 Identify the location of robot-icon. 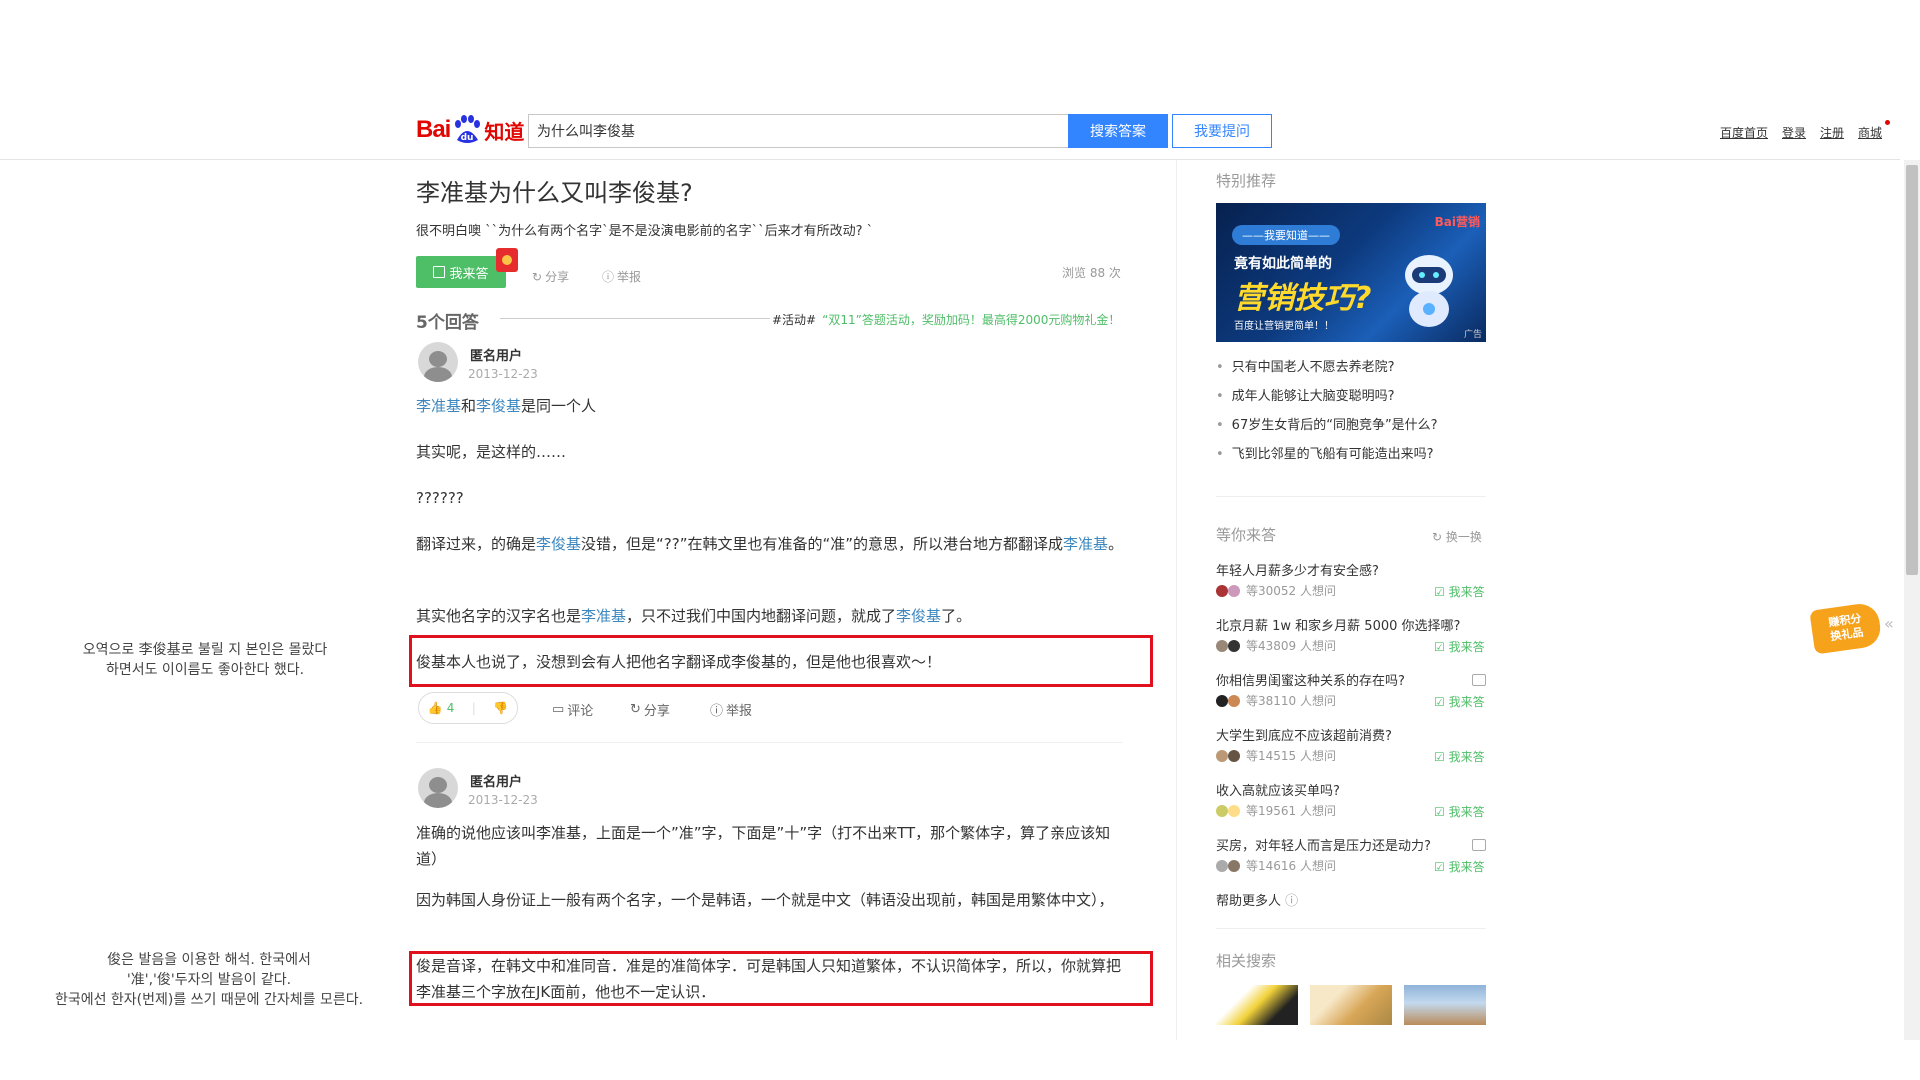
(1429, 291).